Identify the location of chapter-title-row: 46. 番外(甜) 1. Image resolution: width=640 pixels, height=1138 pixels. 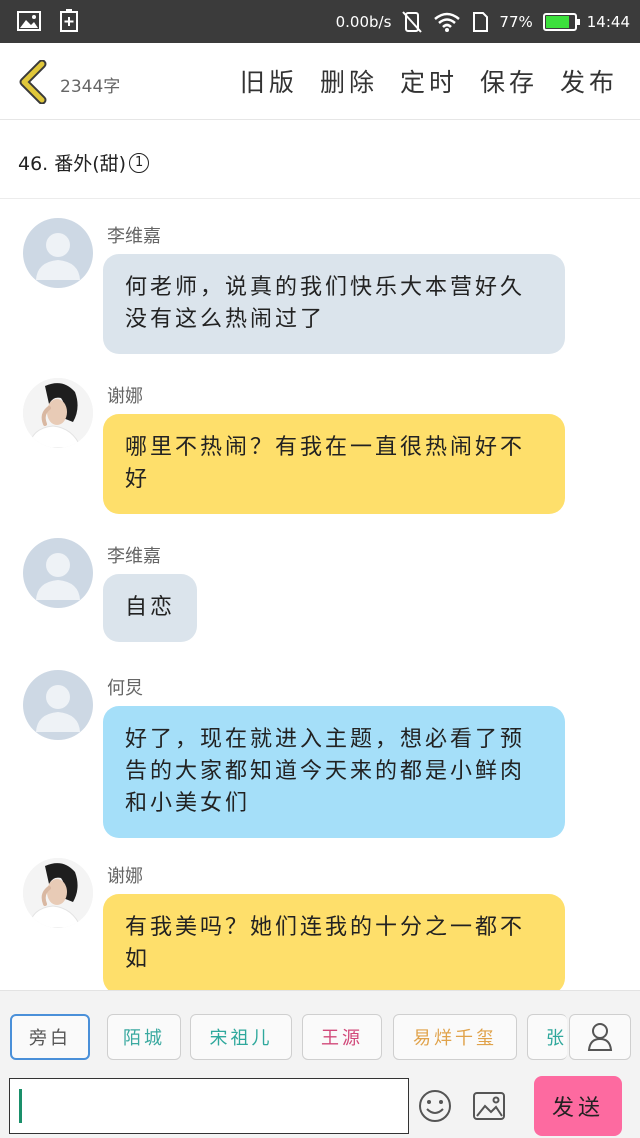
(84, 162).